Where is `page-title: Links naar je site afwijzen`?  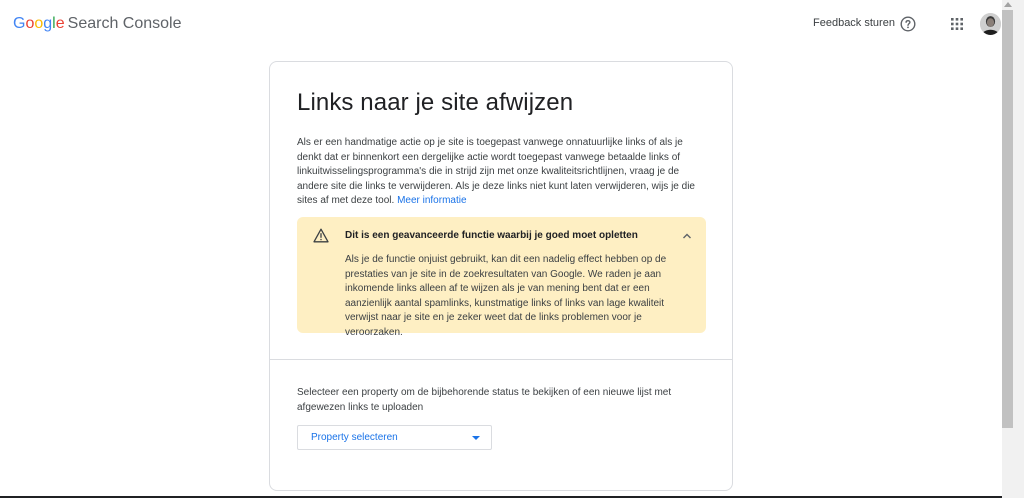 page-title: Links naar je site afwijzen is located at coordinates (435, 102).